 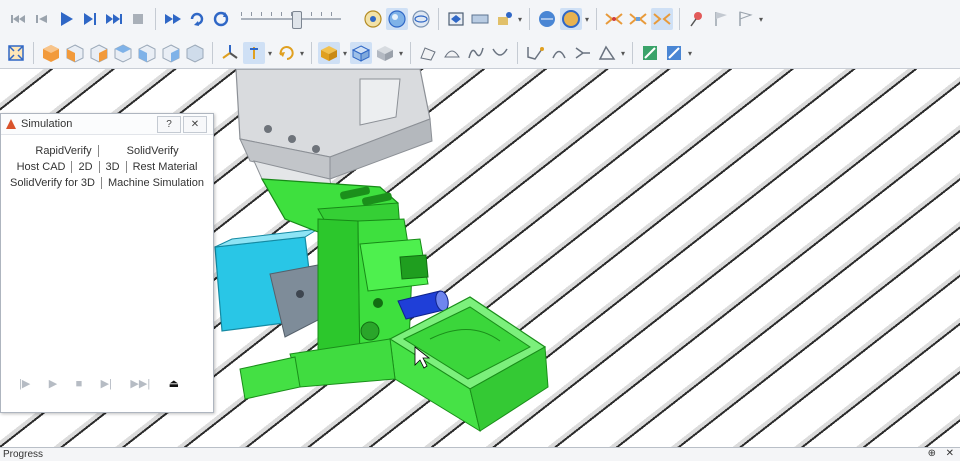 I want to click on view-orbit-icon, so click(x=421, y=19).